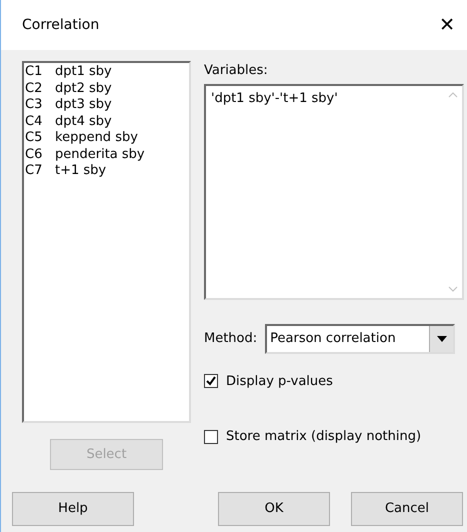 The height and width of the screenshot is (532, 467). What do you see at coordinates (441, 339) in the screenshot?
I see `caret-icon` at bounding box center [441, 339].